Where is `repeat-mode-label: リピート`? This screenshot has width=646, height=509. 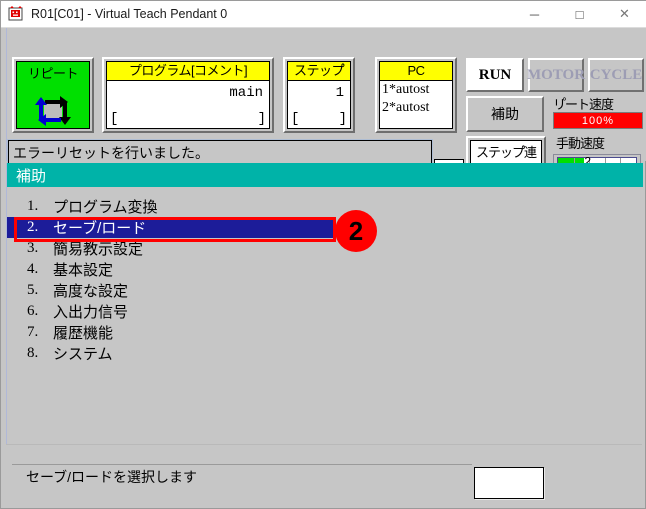 repeat-mode-label: リピート is located at coordinates (53, 73).